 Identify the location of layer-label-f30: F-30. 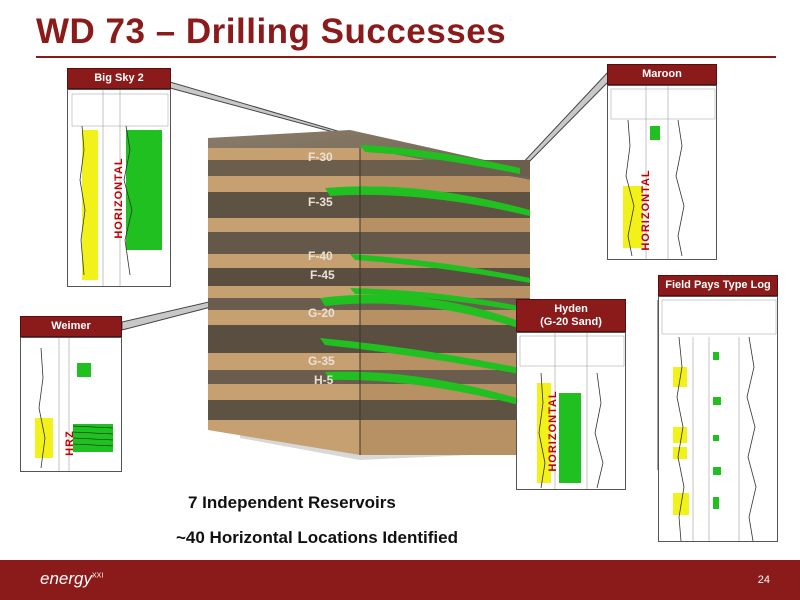
(320, 157).